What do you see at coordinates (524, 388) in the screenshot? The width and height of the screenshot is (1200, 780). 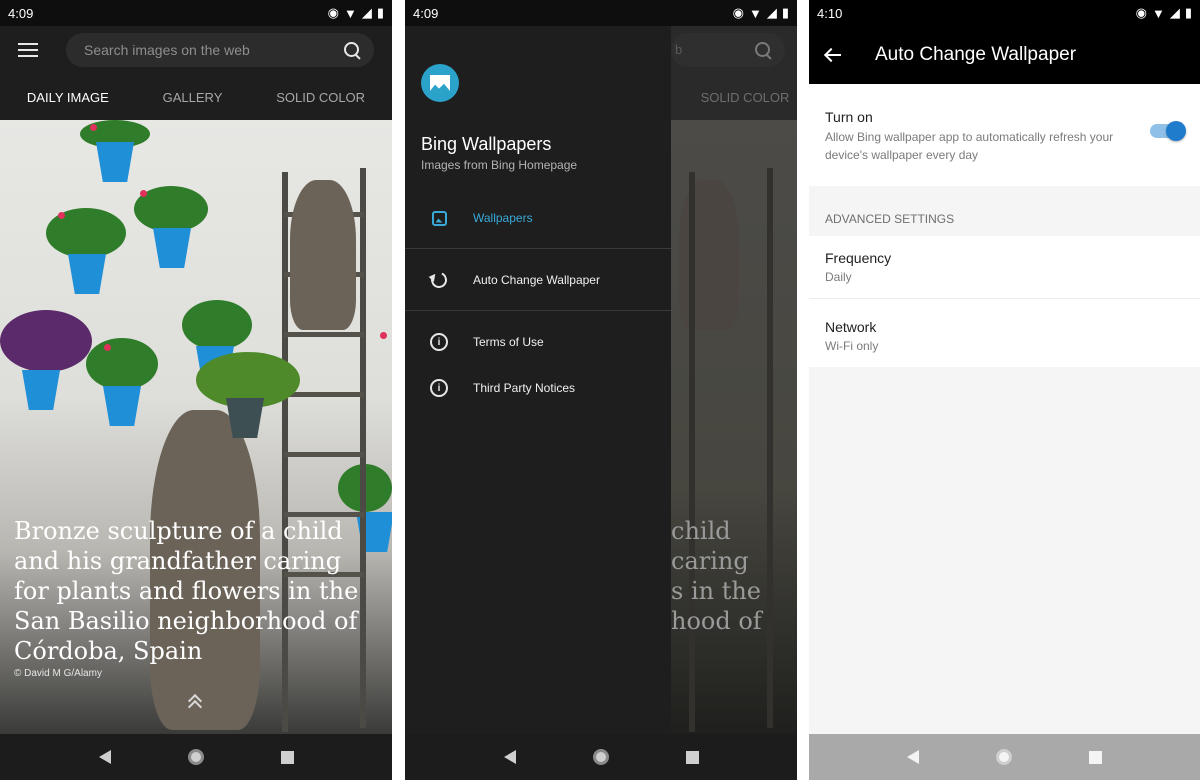 I see `drawer-item-label: Third Party Notices` at bounding box center [524, 388].